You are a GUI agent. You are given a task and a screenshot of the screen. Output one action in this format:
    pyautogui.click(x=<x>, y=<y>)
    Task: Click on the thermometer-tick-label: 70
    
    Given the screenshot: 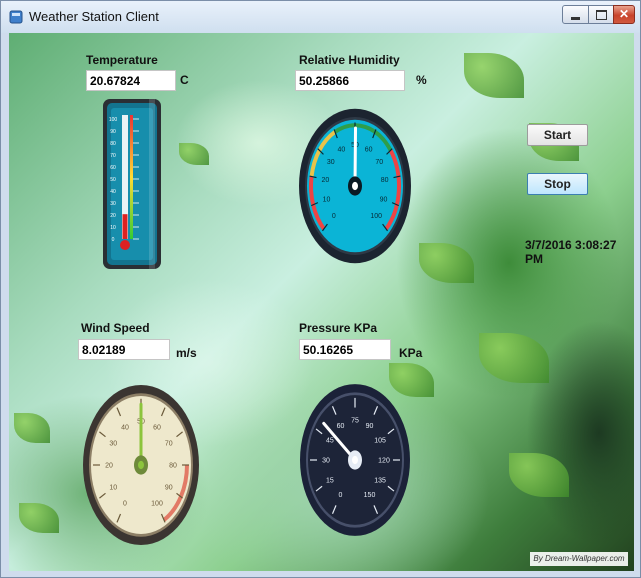 What is the action you would take?
    pyautogui.click(x=113, y=156)
    